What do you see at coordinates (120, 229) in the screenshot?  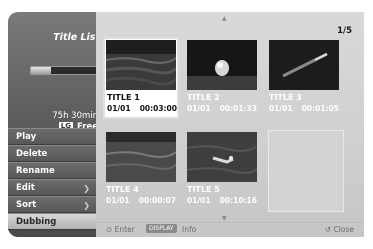 I see `enter-icon: ⊙ Enter` at bounding box center [120, 229].